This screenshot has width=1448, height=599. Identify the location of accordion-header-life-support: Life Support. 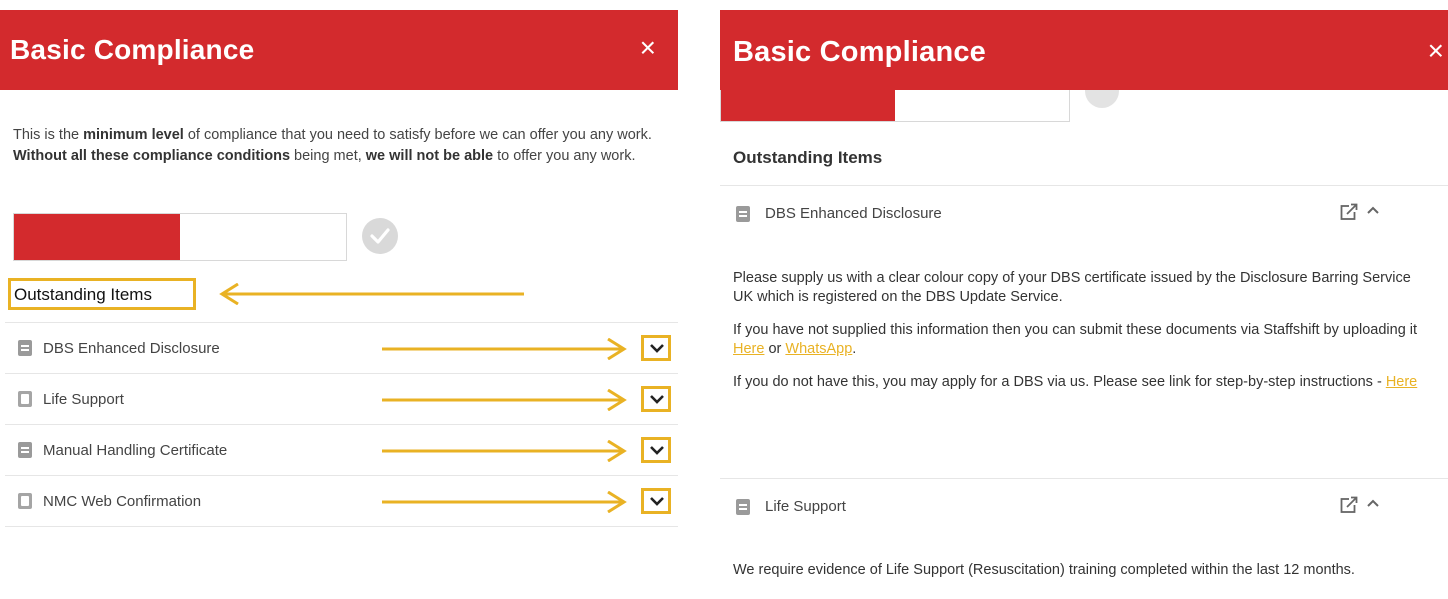
(1084, 507).